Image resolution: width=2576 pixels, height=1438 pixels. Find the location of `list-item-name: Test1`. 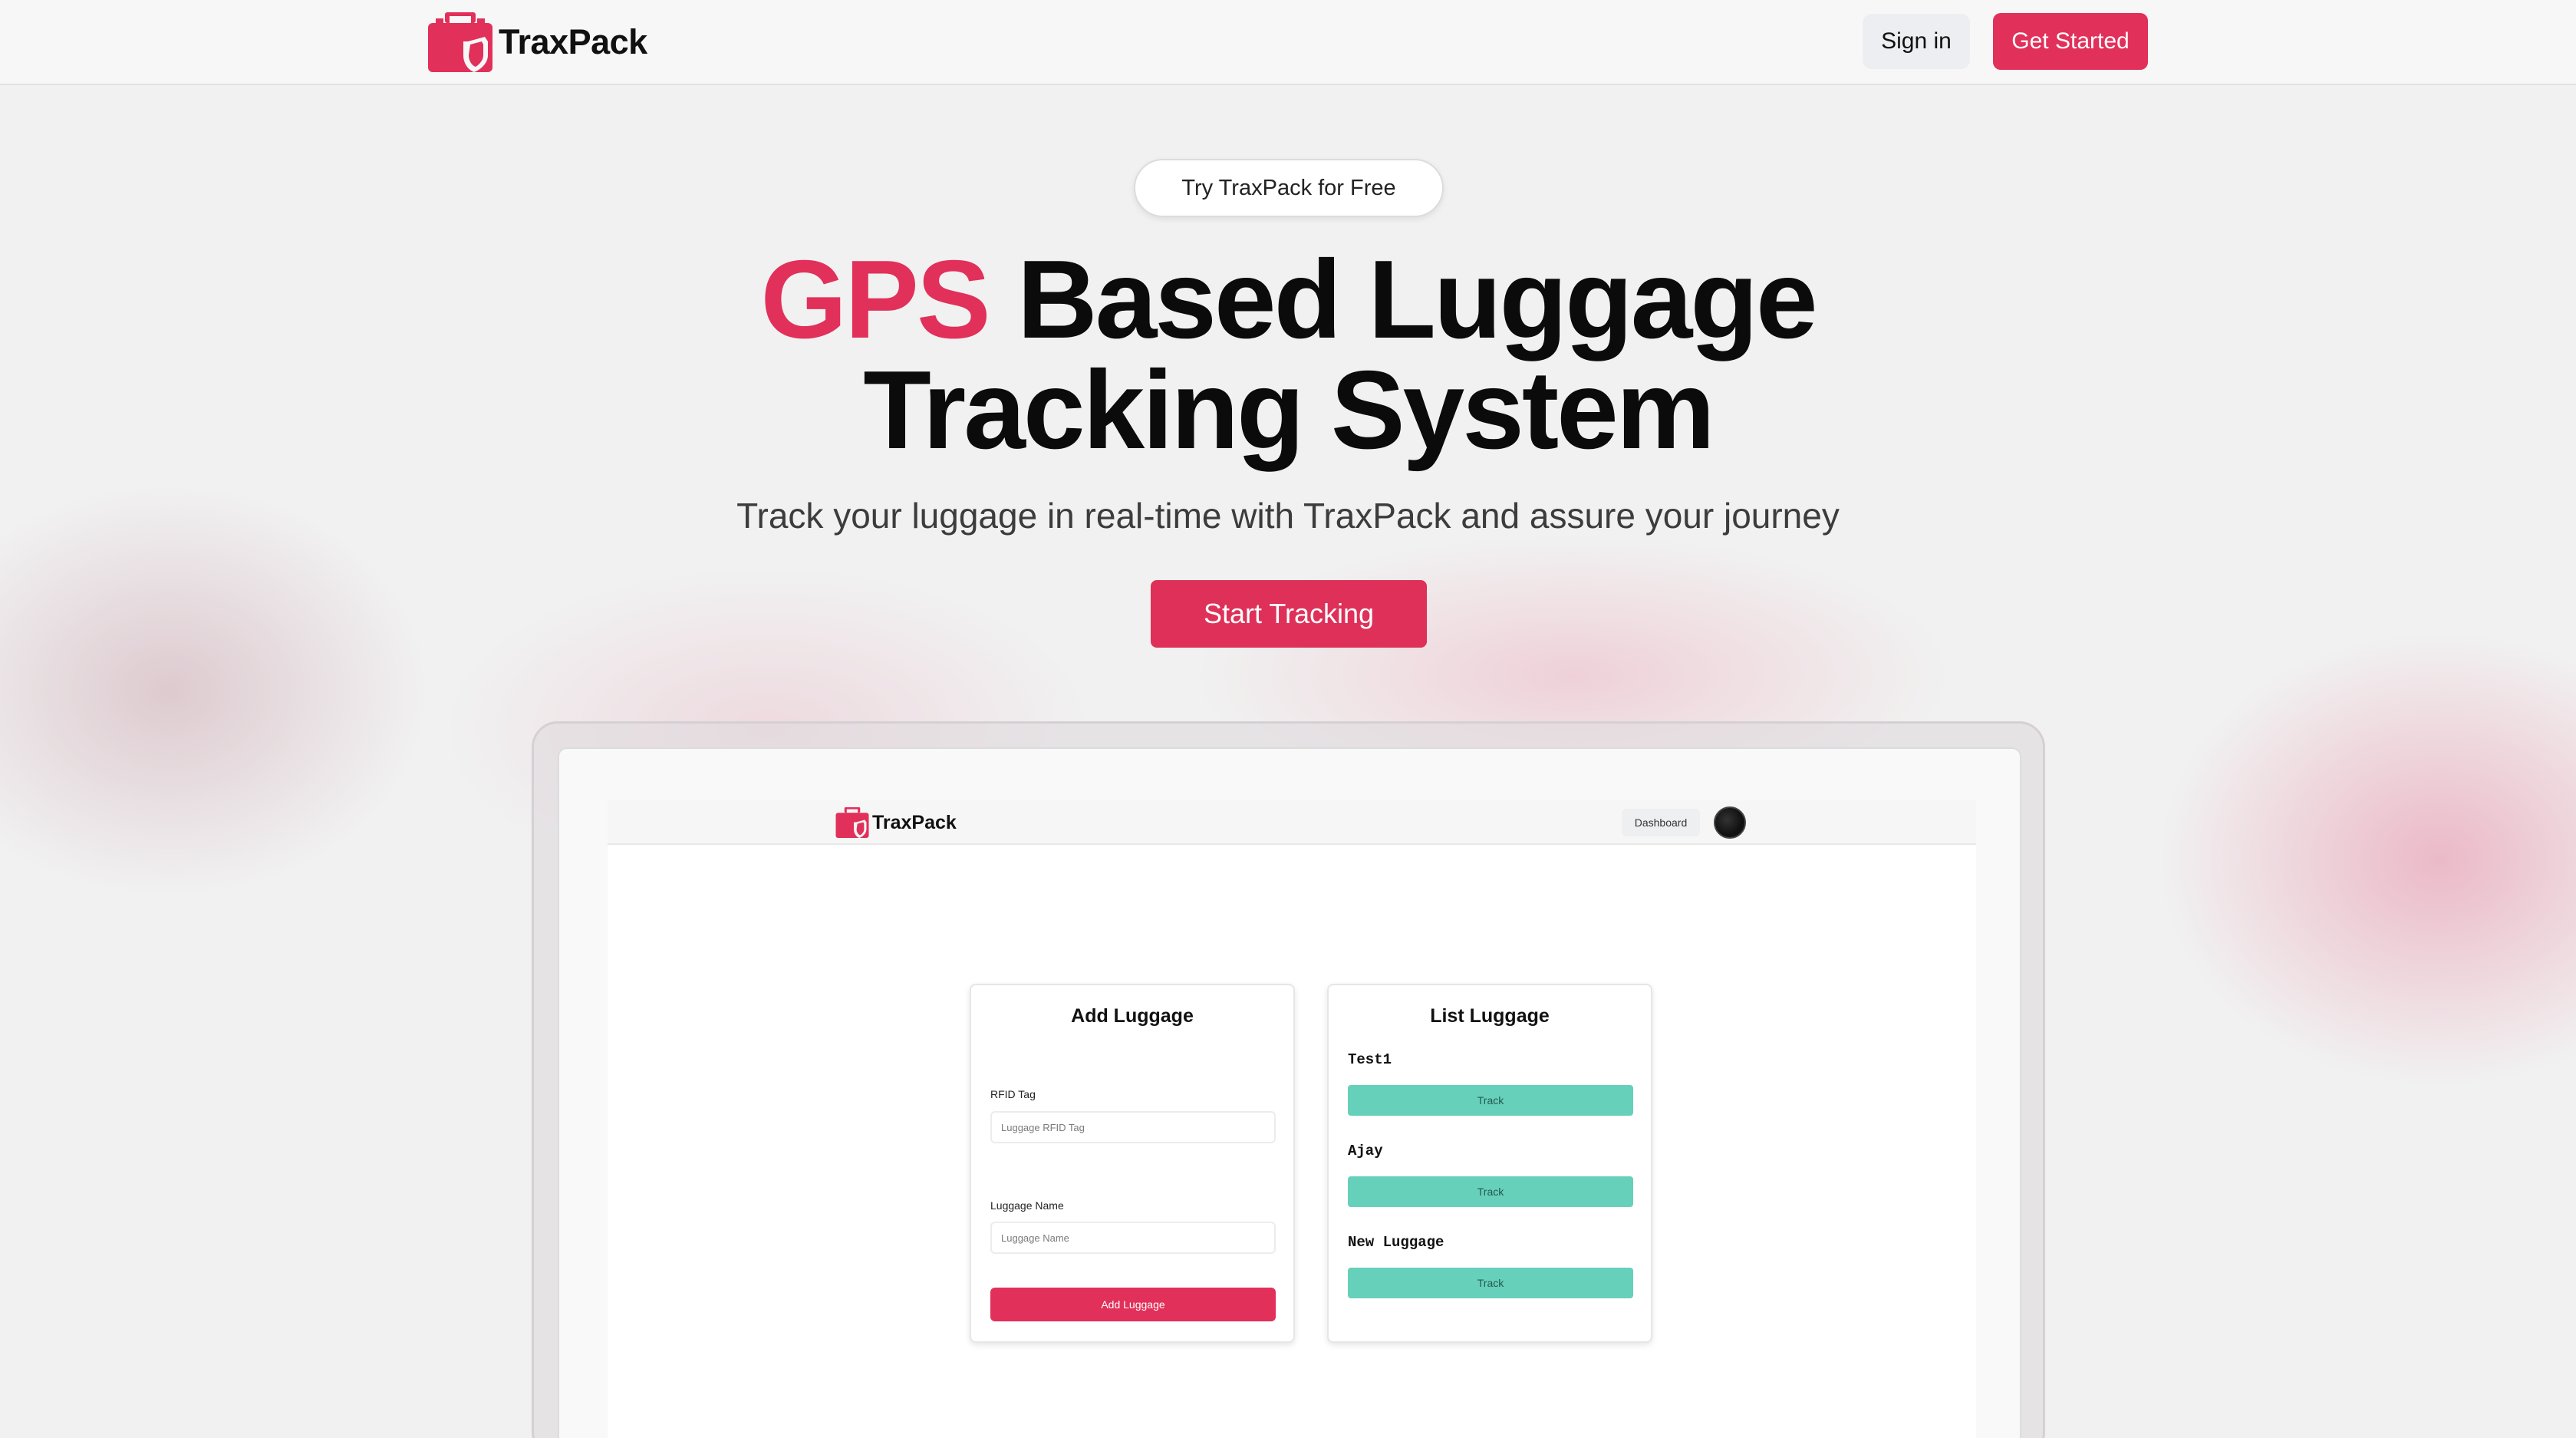

list-item-name: Test1 is located at coordinates (1370, 1059).